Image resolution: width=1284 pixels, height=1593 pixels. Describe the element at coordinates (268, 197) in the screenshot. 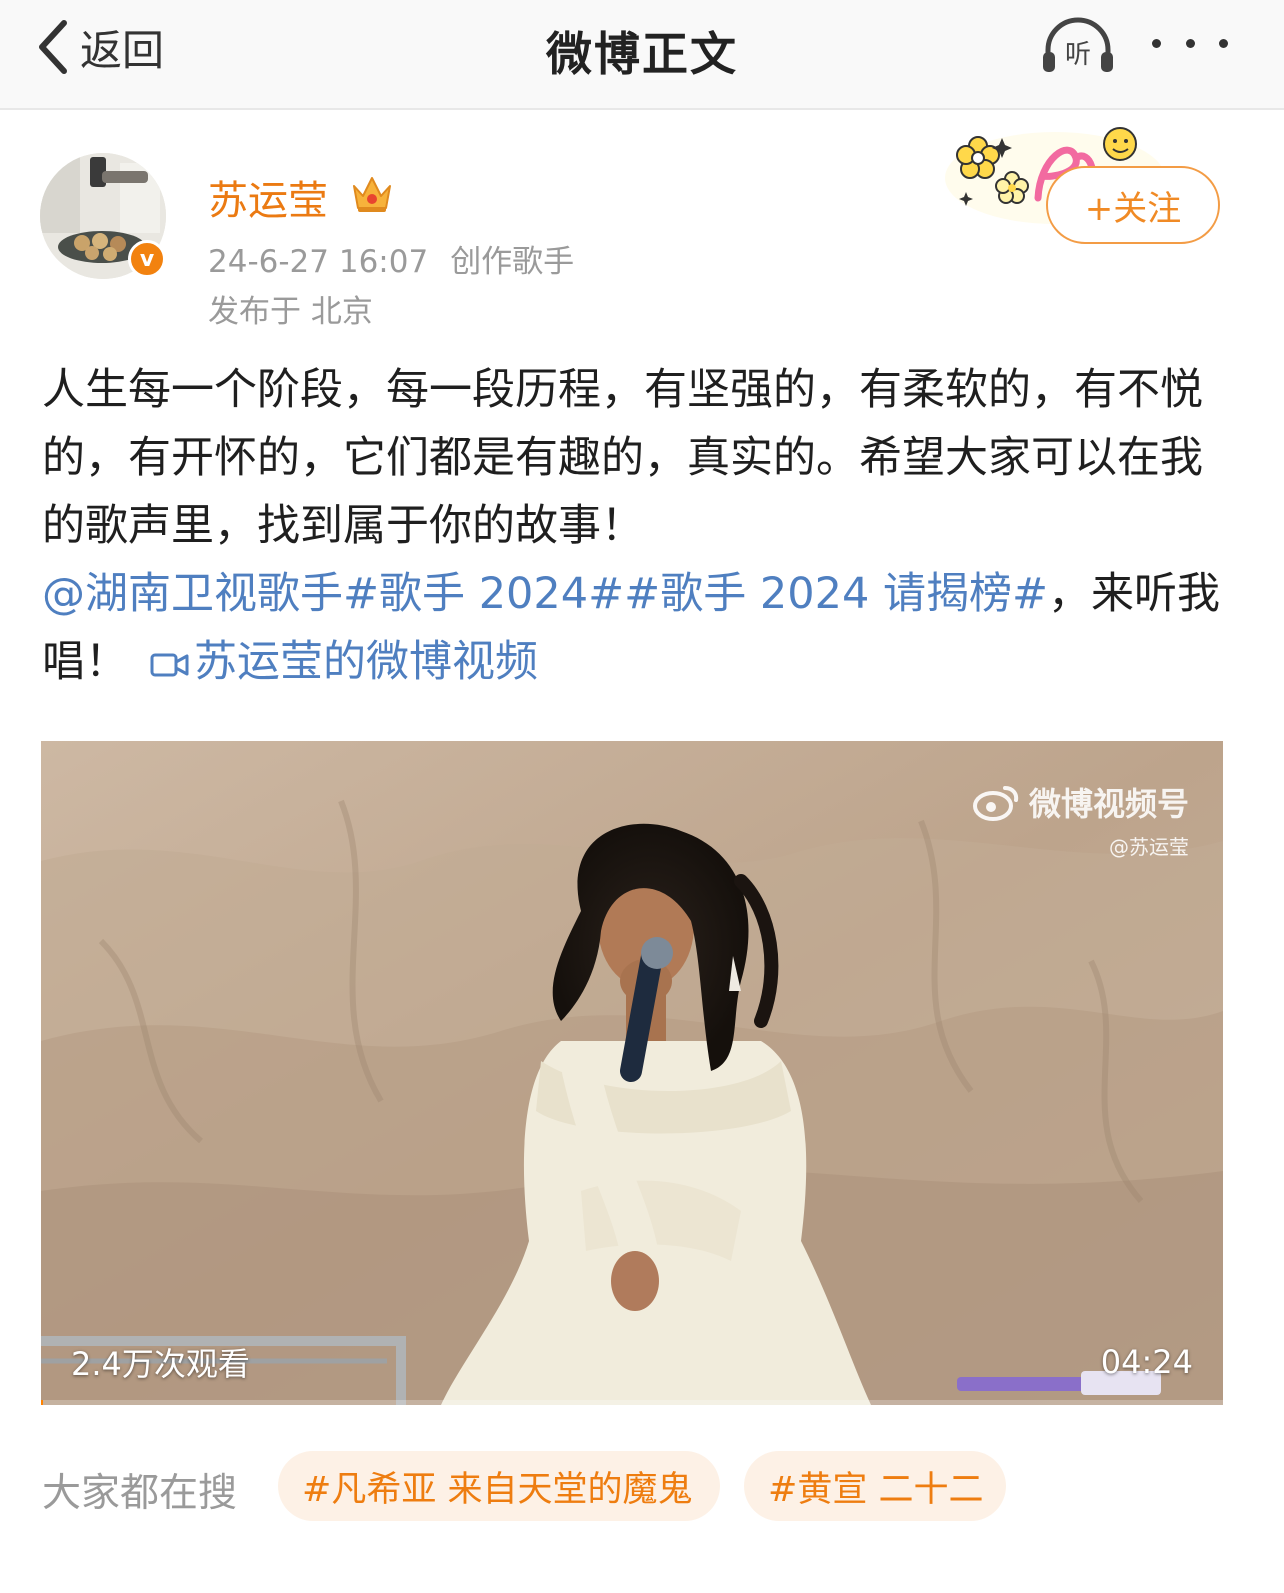

I see `username: 苏运莹` at that location.